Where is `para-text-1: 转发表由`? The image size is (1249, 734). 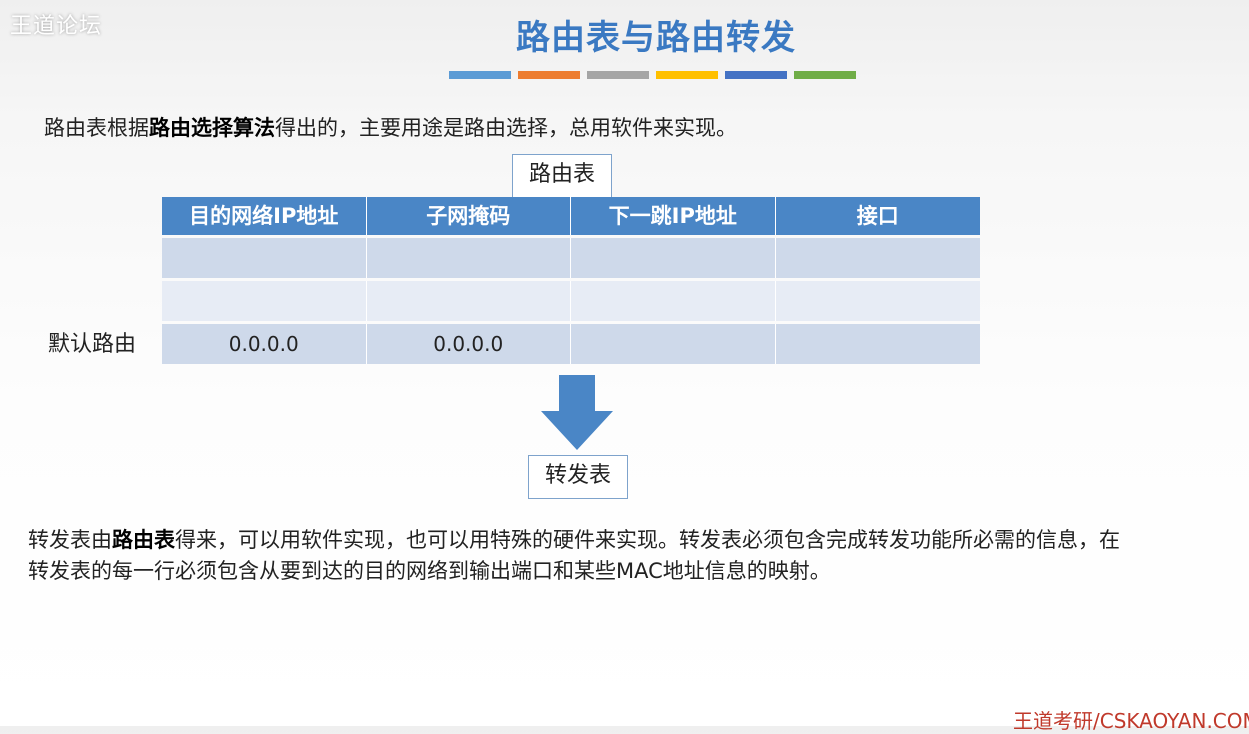
para-text-1: 转发表由 is located at coordinates (70, 540).